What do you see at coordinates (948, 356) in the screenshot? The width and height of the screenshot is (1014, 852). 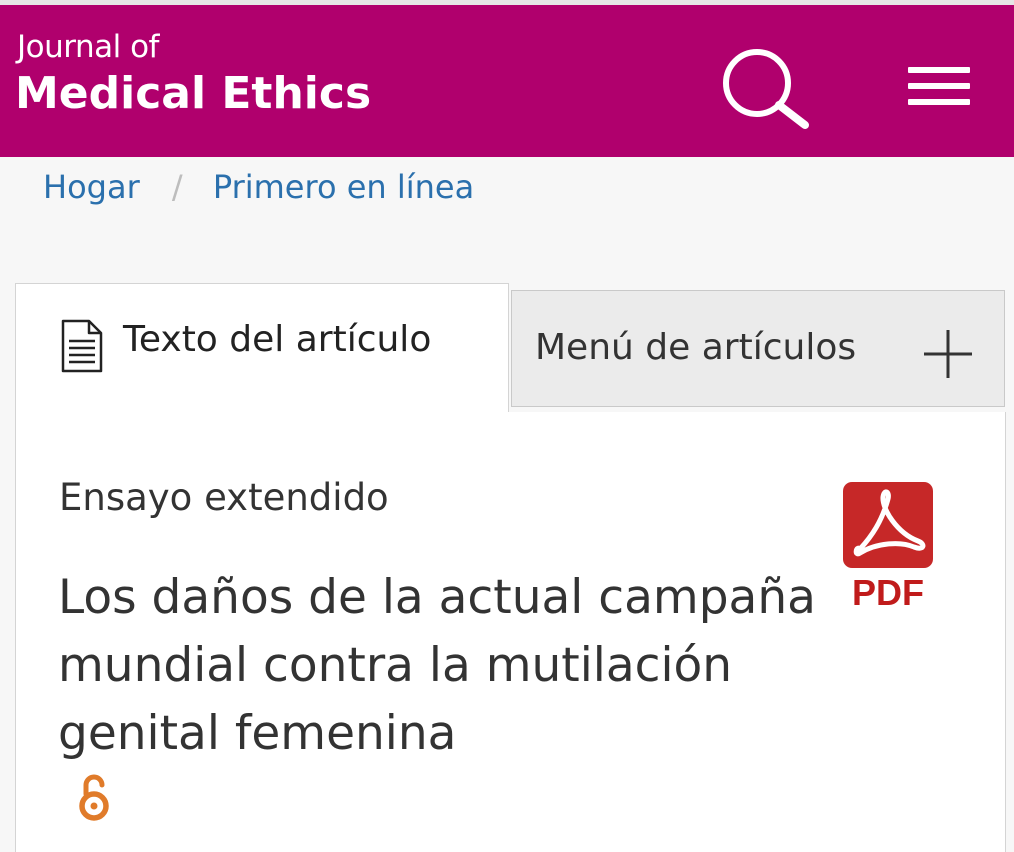 I see `plus-icon` at bounding box center [948, 356].